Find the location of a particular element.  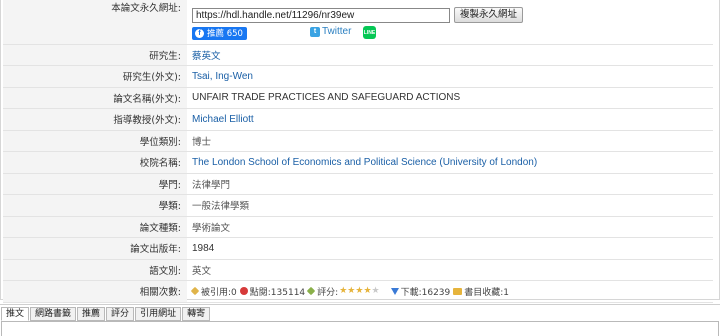

student-value: 蔡英文 is located at coordinates (450, 55).